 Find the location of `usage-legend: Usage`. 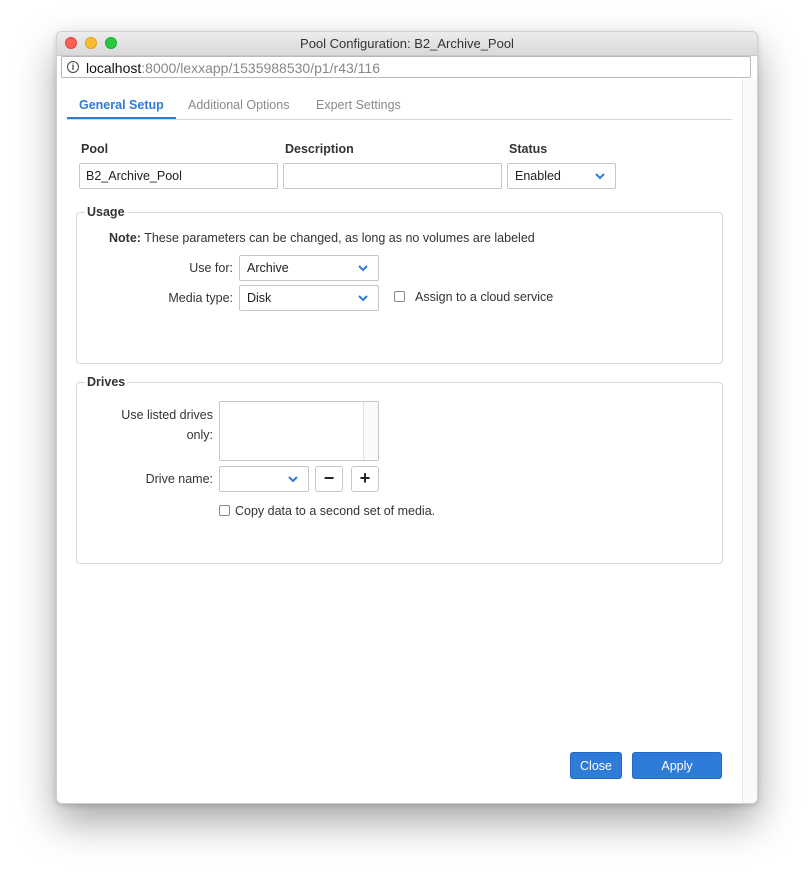

usage-legend: Usage is located at coordinates (106, 212).